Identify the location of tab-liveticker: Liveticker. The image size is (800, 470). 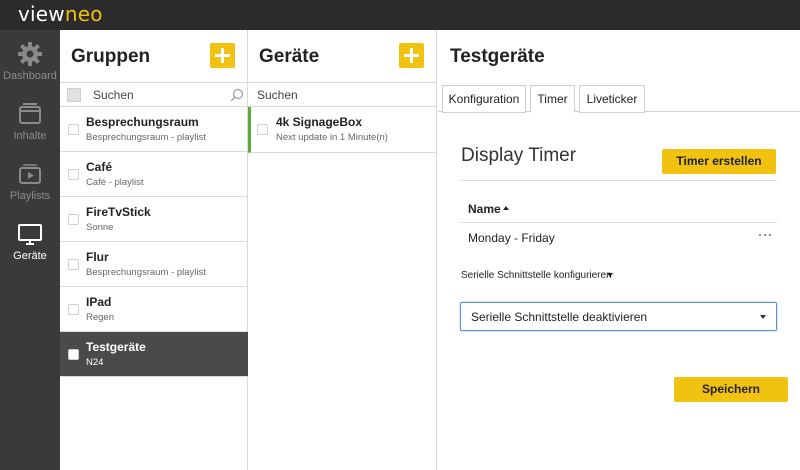
(612, 99).